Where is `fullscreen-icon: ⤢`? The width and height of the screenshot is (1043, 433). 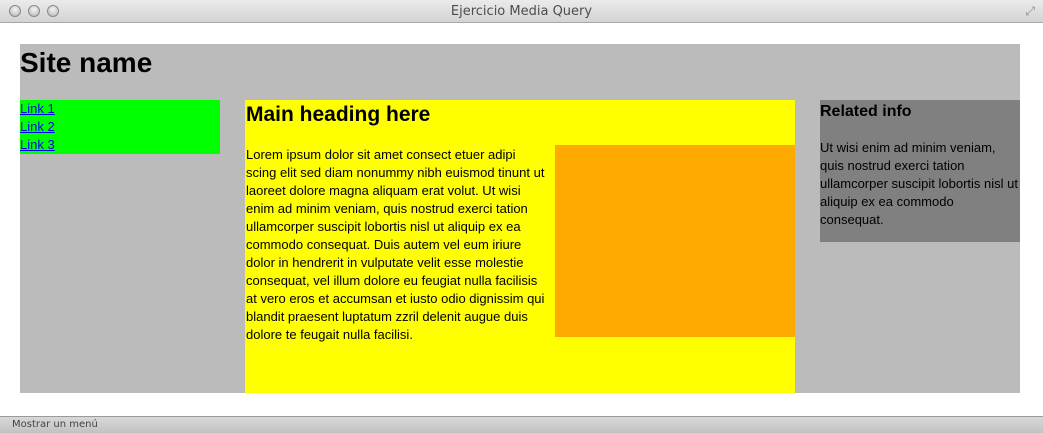 fullscreen-icon: ⤢ is located at coordinates (1030, 11).